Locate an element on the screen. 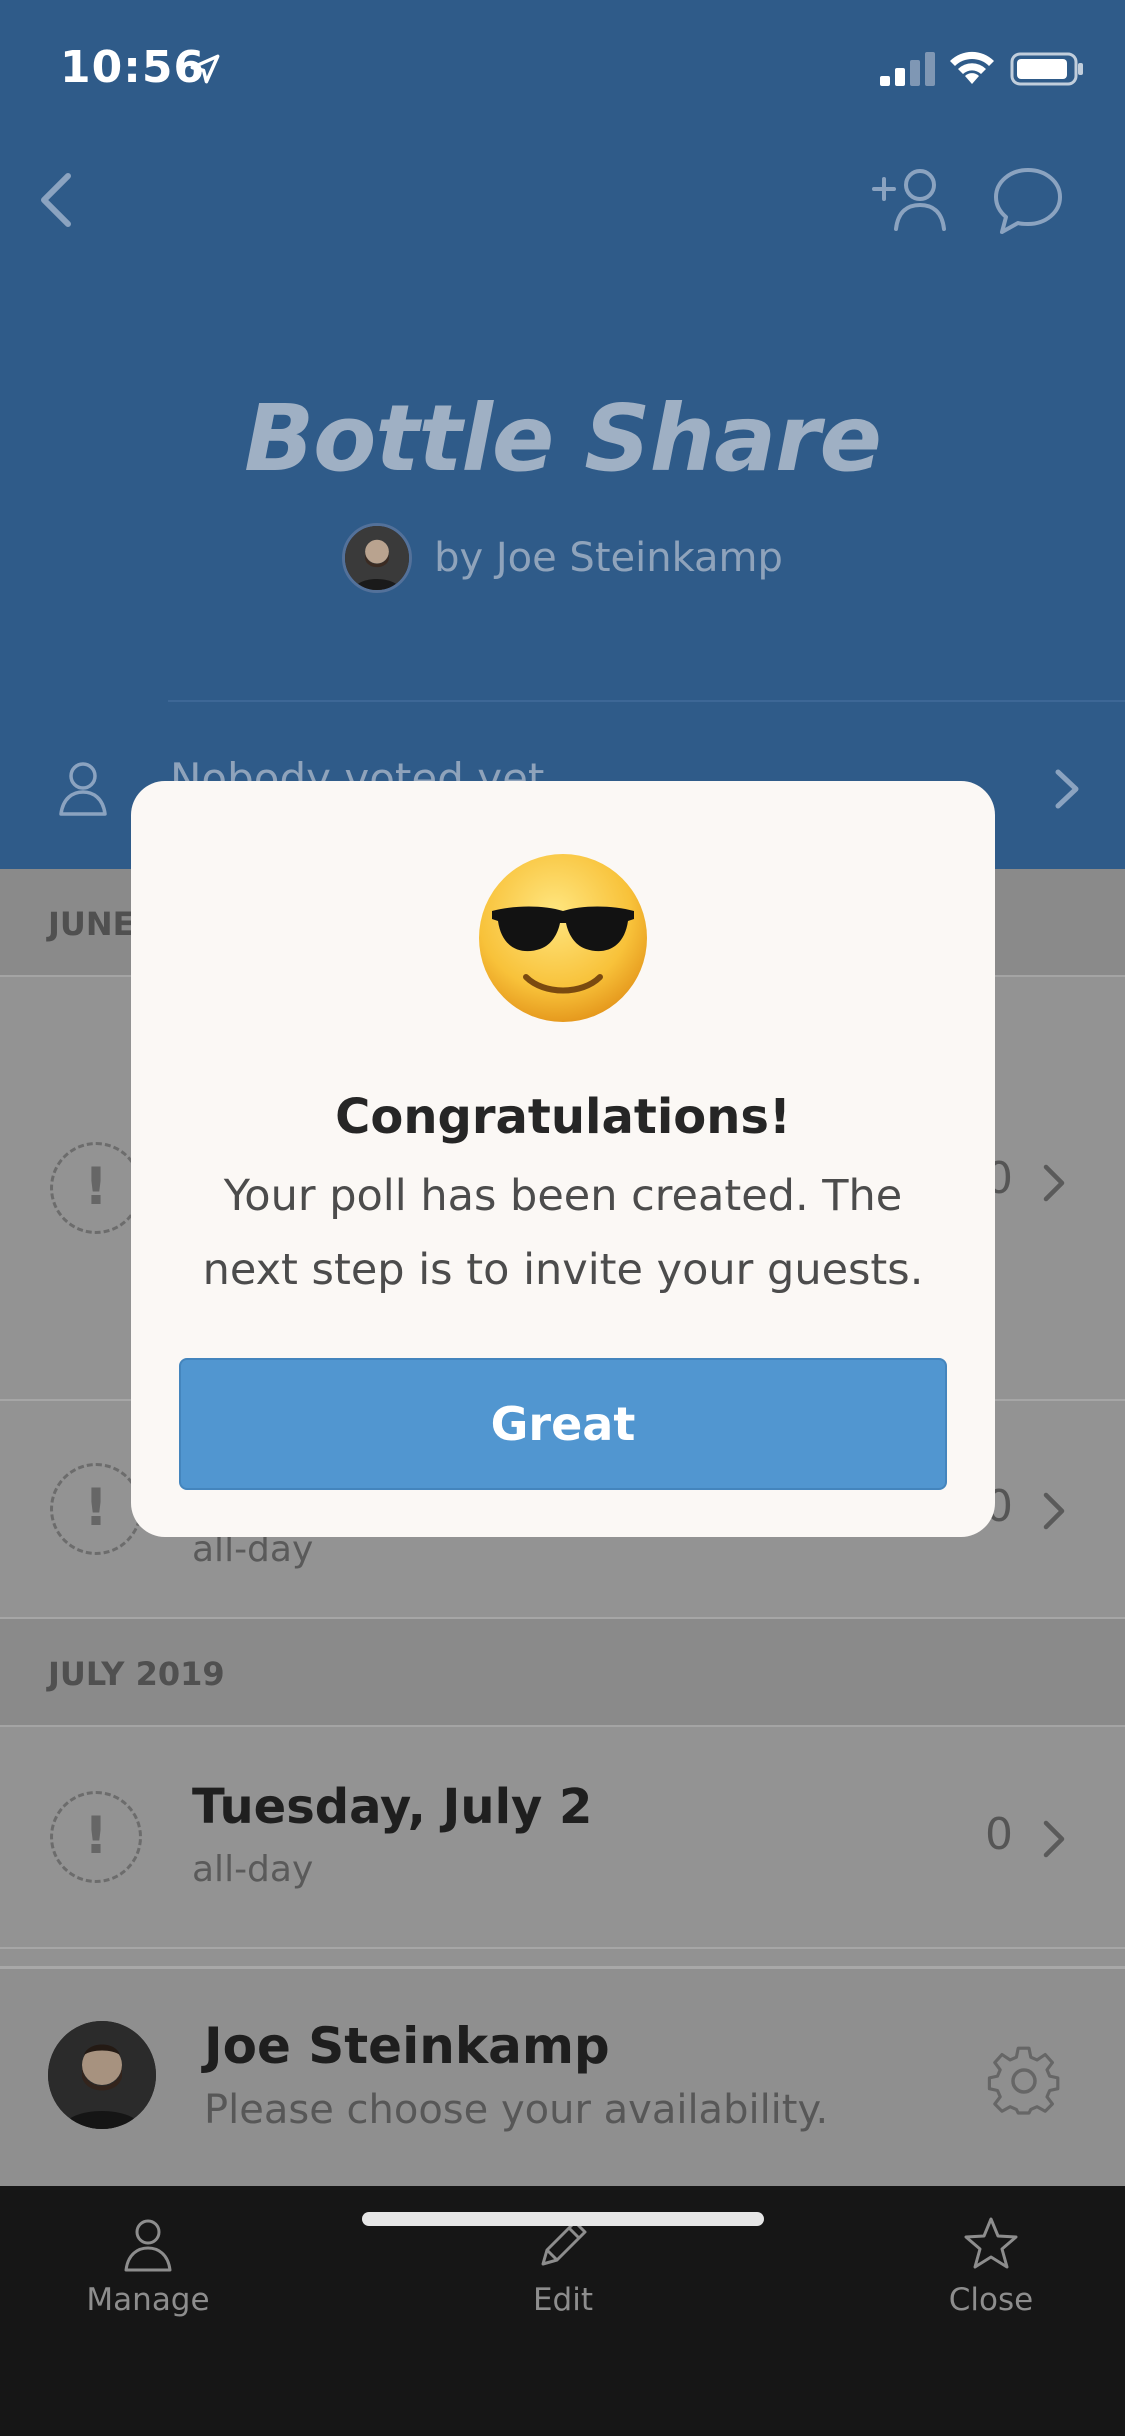 This screenshot has width=1125, height=2436. dialog-title: Congratulations! is located at coordinates (563, 1117).